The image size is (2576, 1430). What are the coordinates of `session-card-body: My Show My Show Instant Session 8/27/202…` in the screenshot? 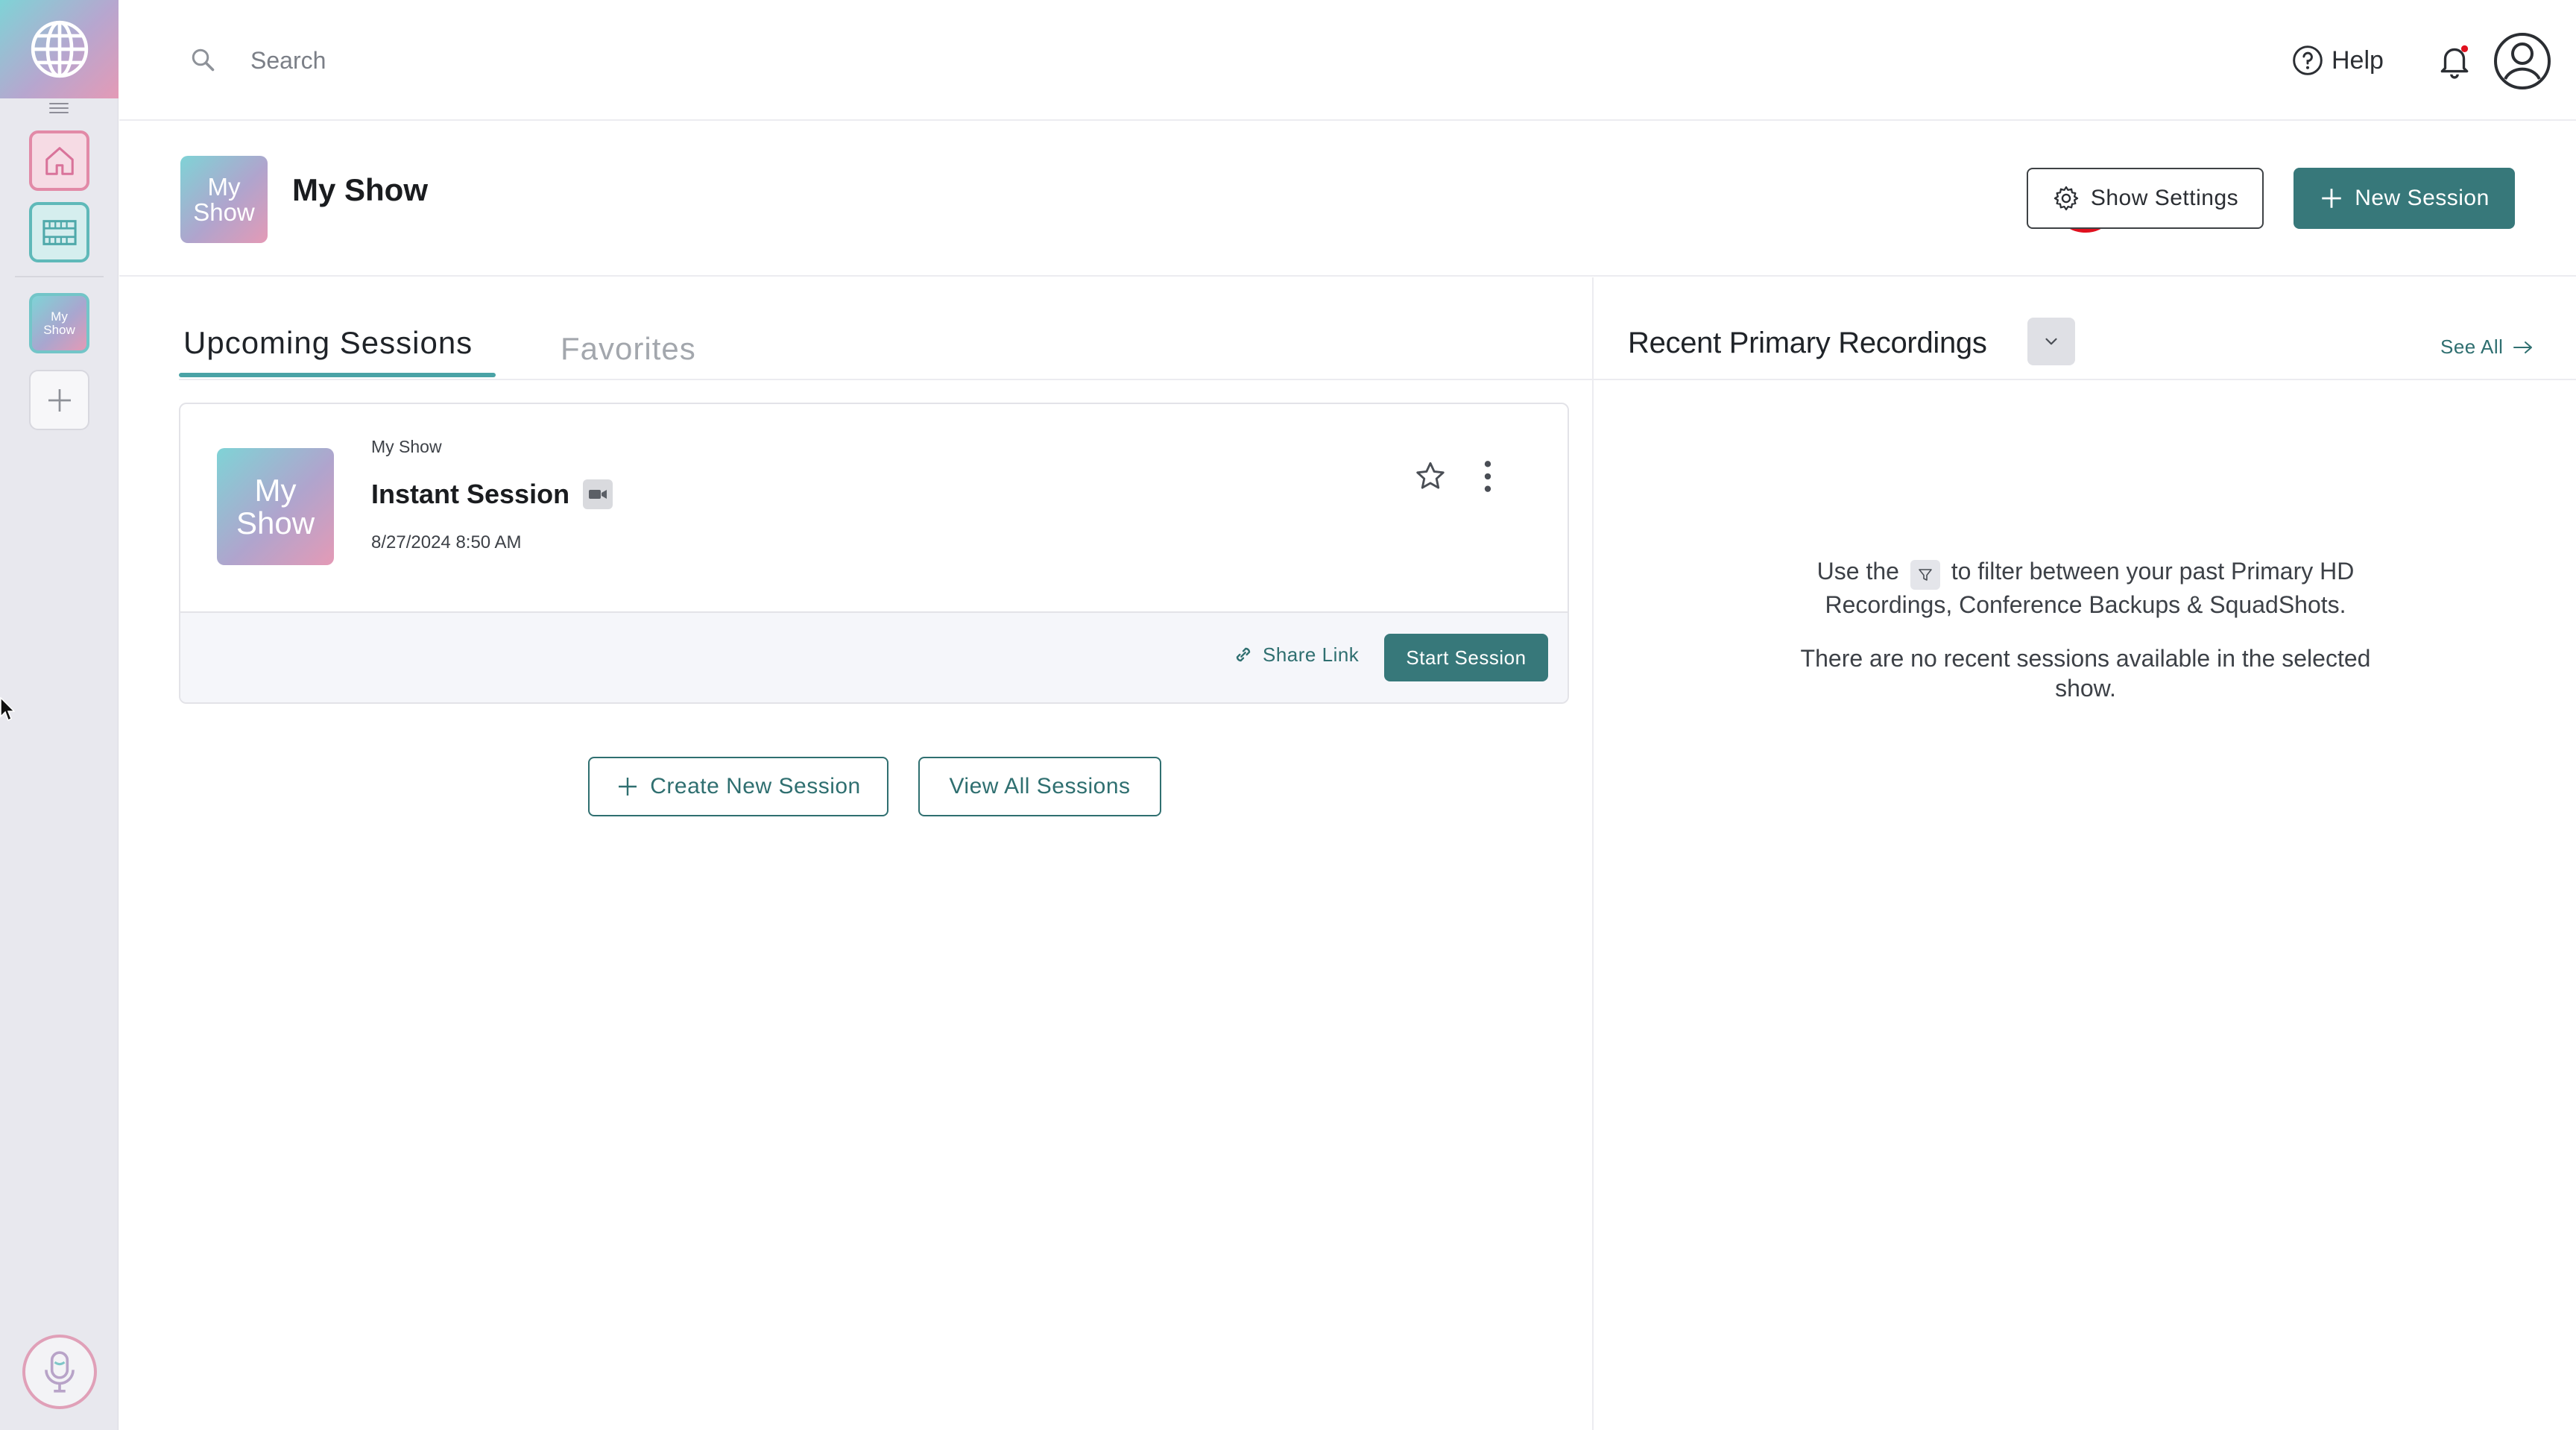 It's located at (874, 507).